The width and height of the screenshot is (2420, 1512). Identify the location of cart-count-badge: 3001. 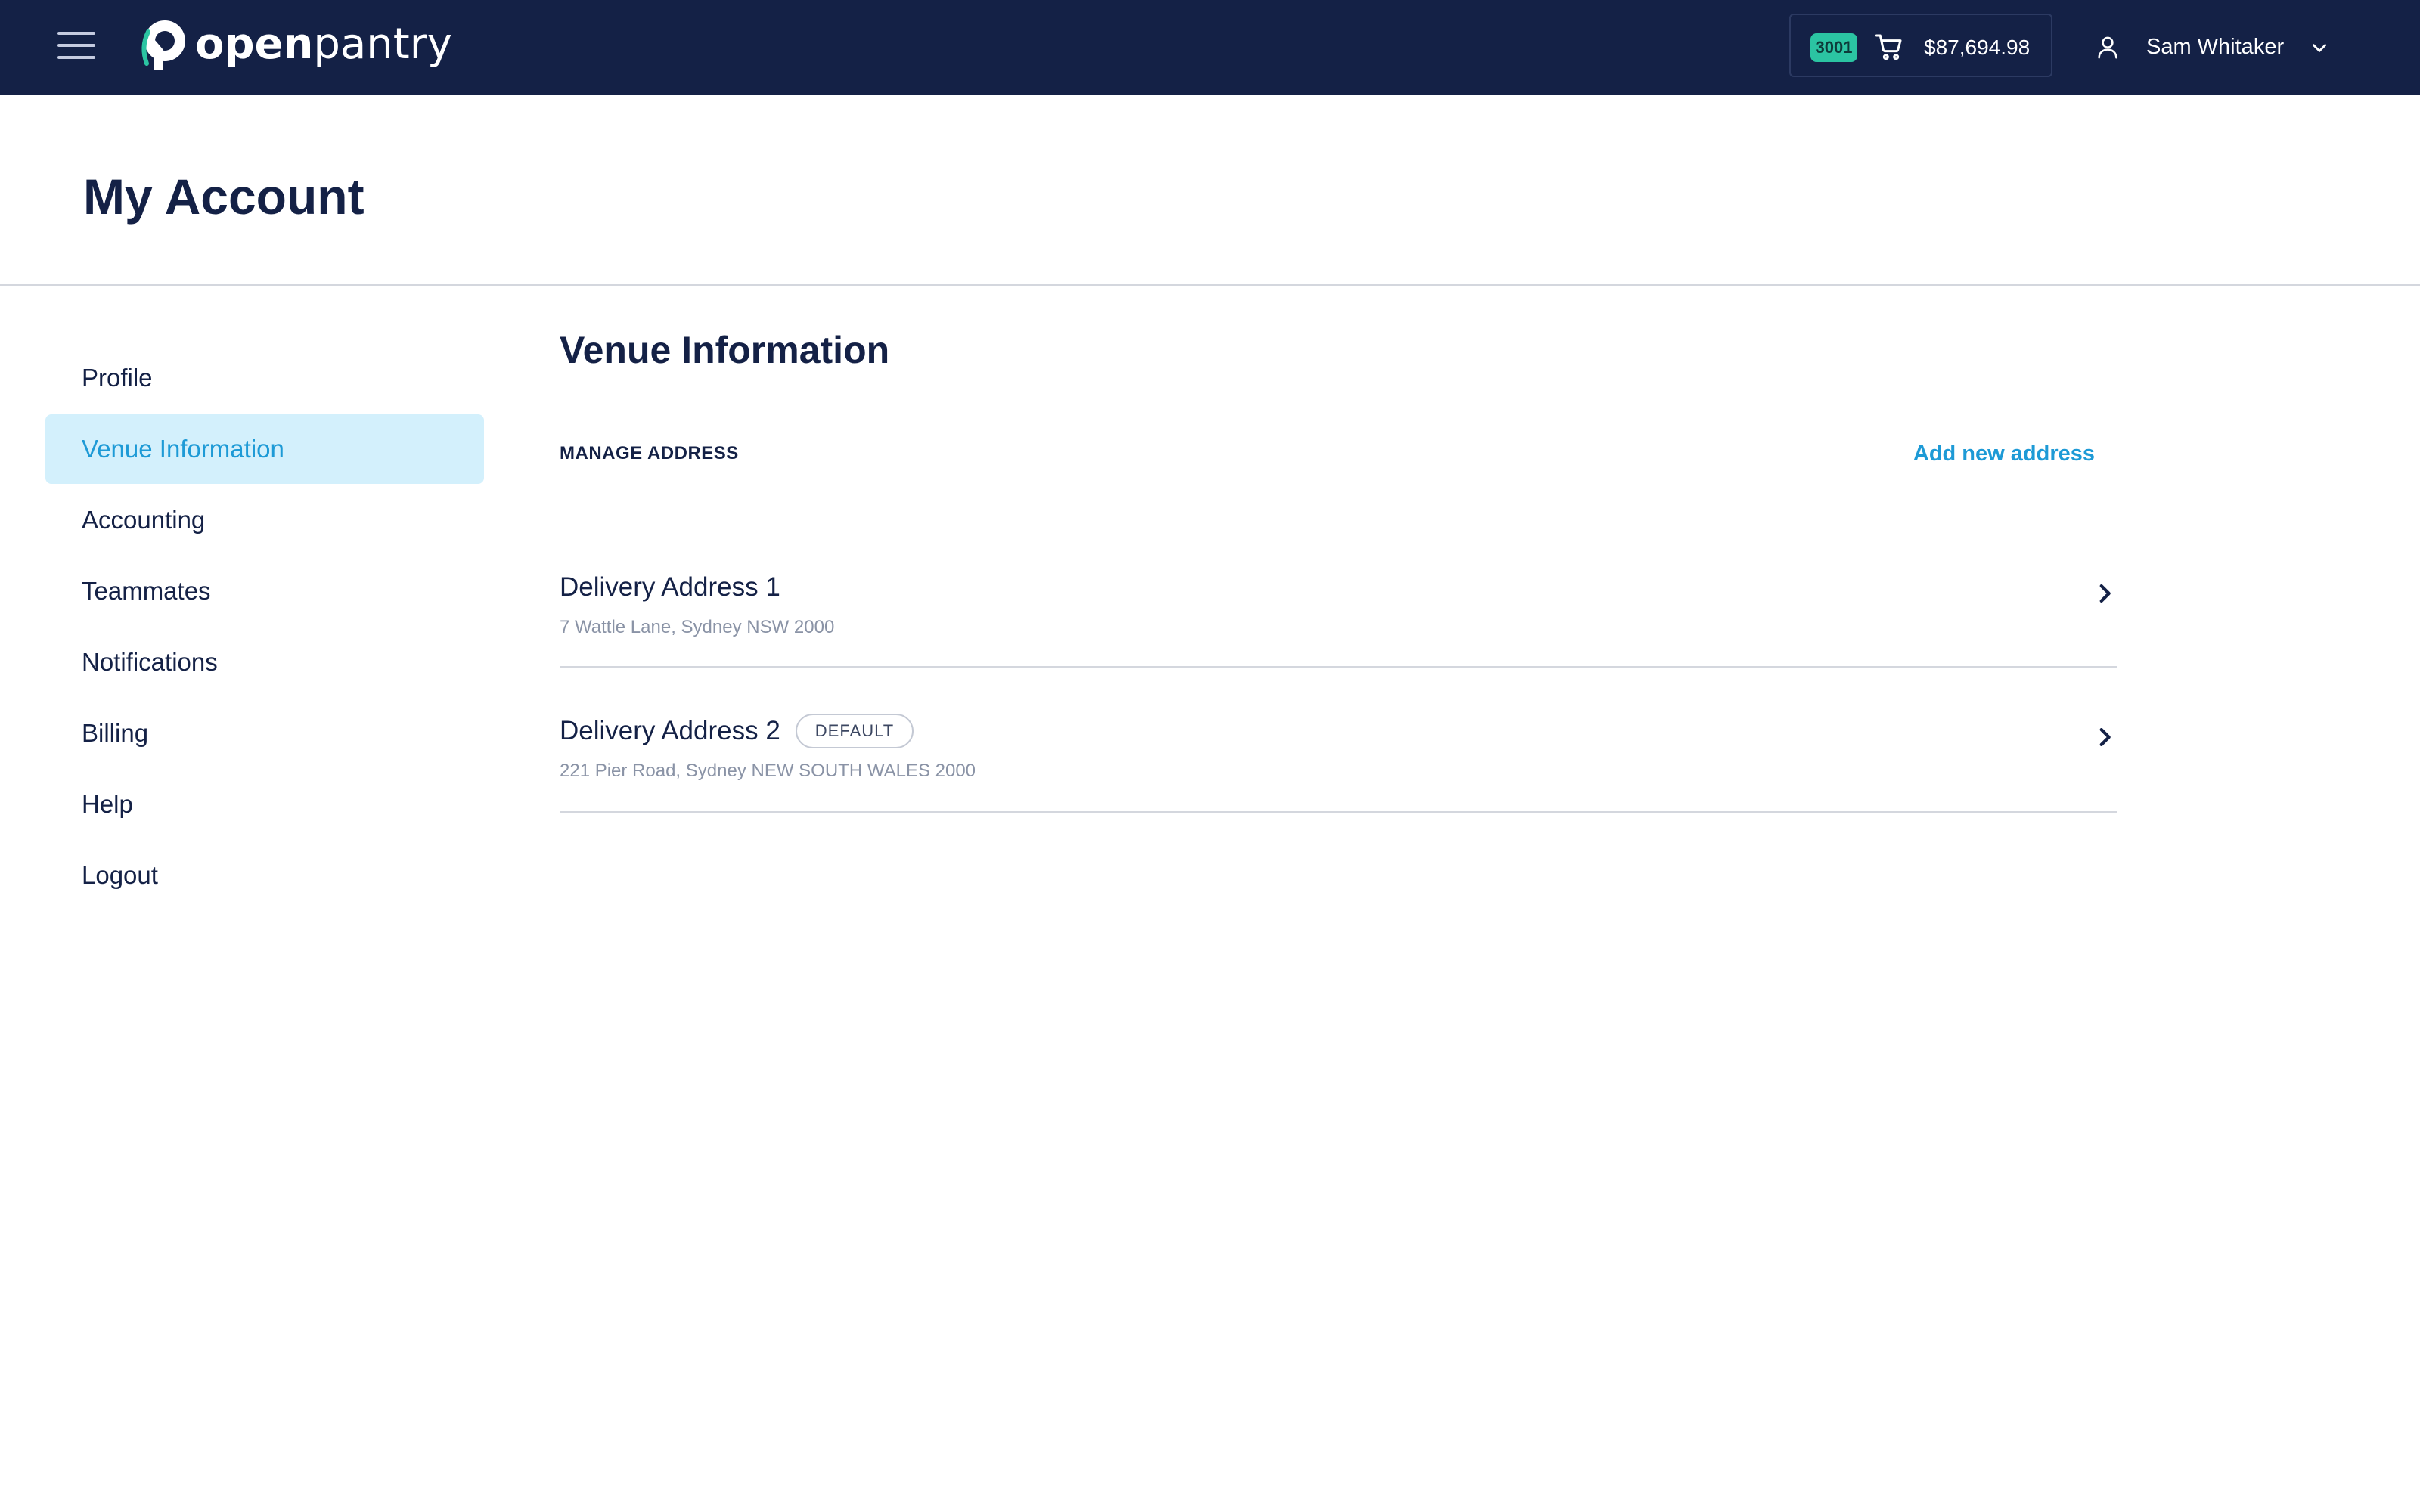
(1833, 48).